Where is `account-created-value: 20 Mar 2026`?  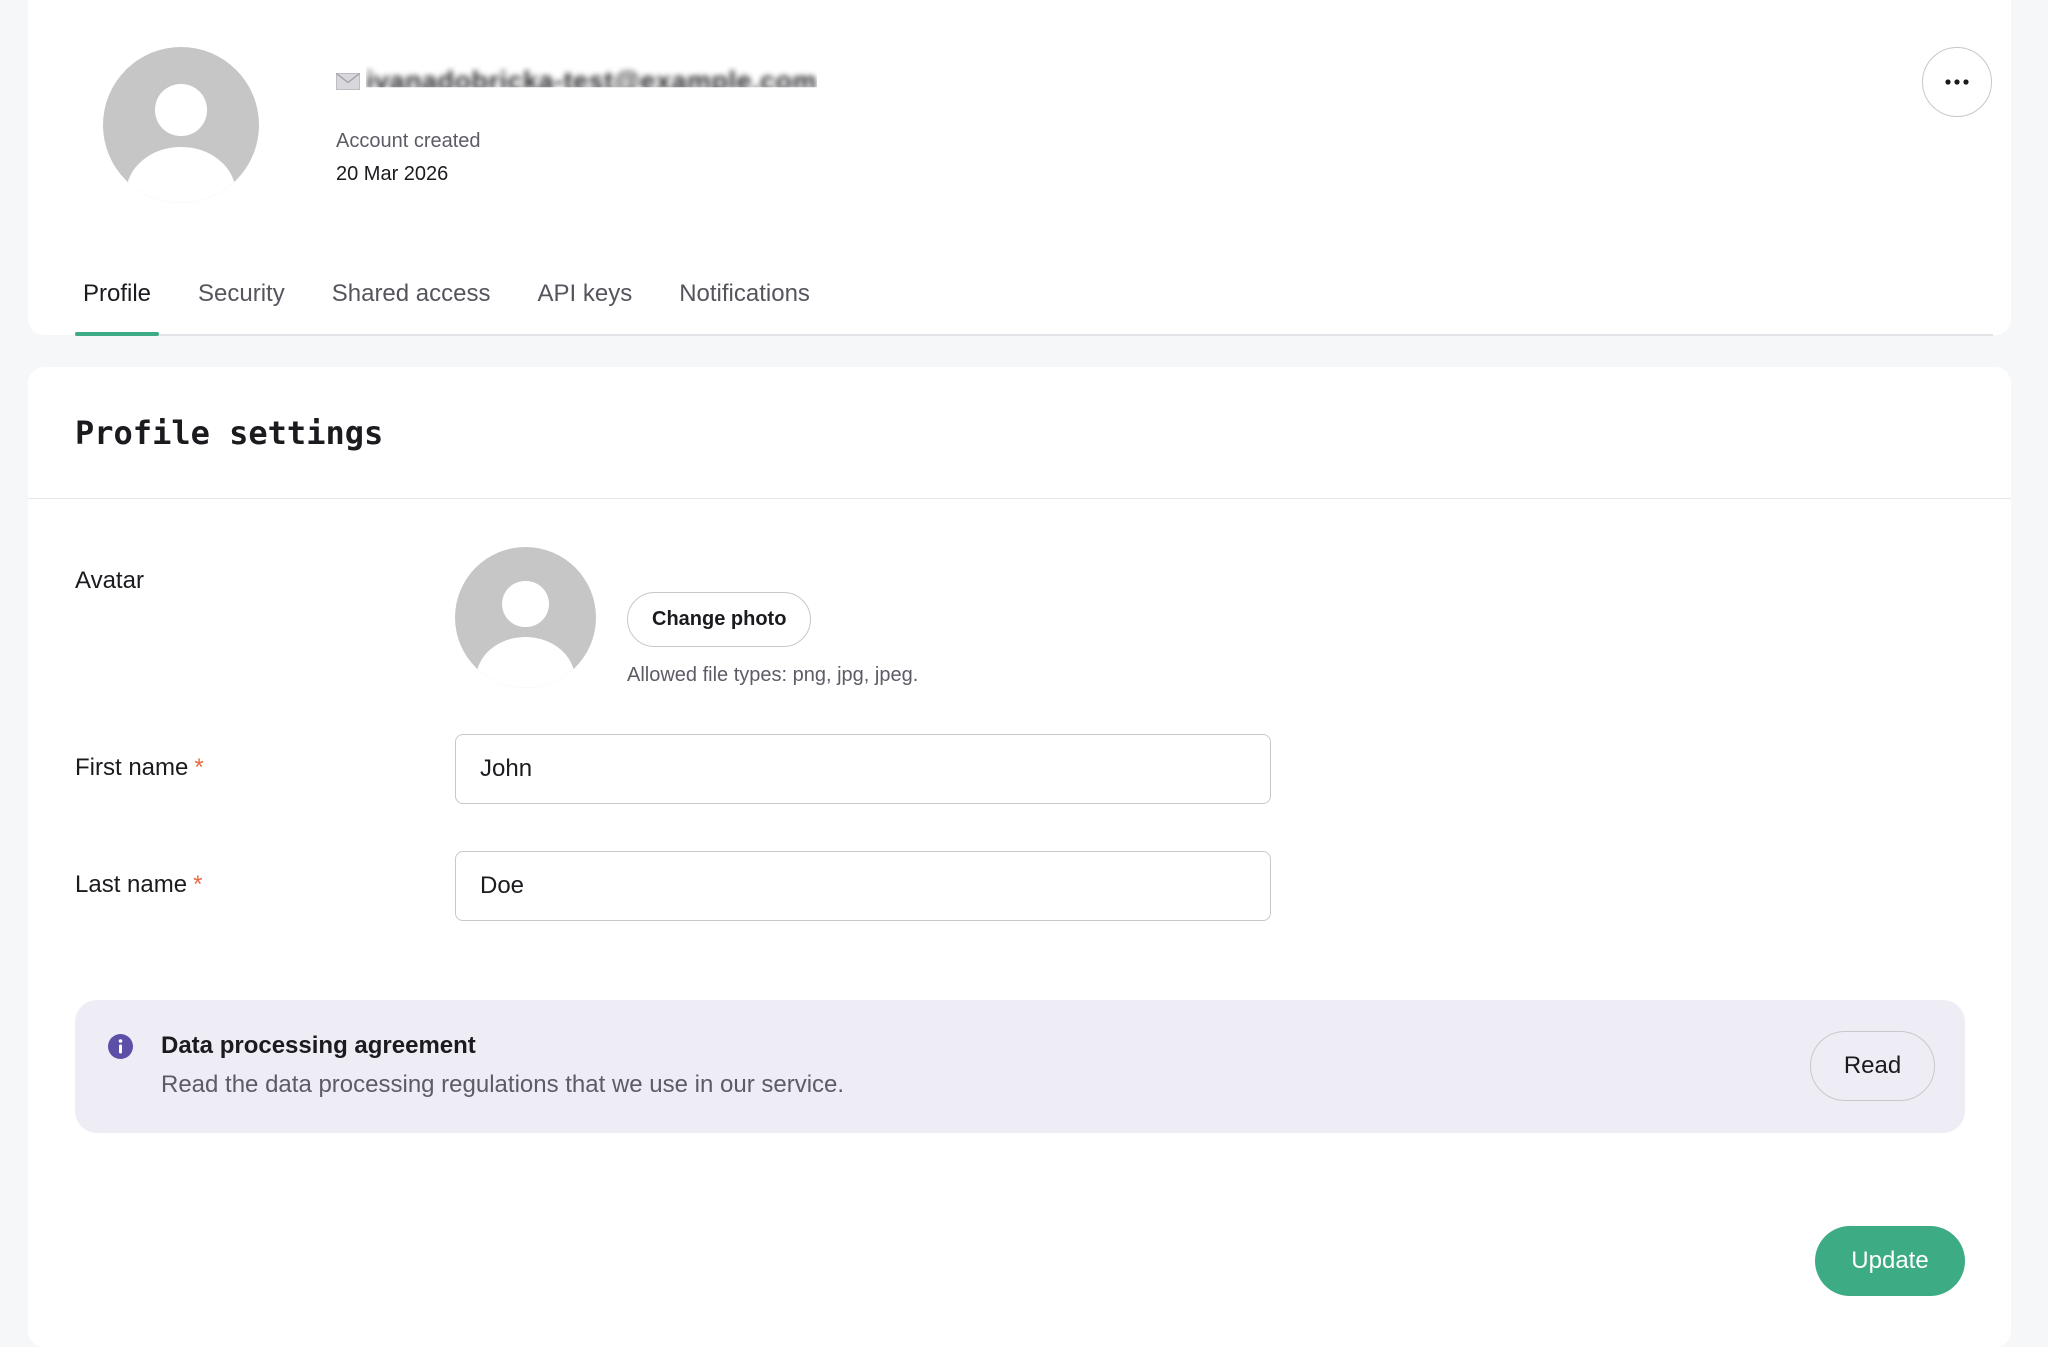
account-created-value: 20 Mar 2026 is located at coordinates (392, 174).